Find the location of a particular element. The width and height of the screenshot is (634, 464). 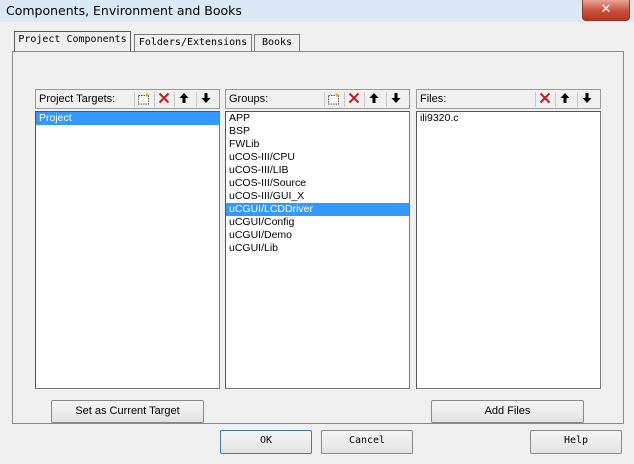

list-item: uCOS-III/CPU is located at coordinates (317, 157).